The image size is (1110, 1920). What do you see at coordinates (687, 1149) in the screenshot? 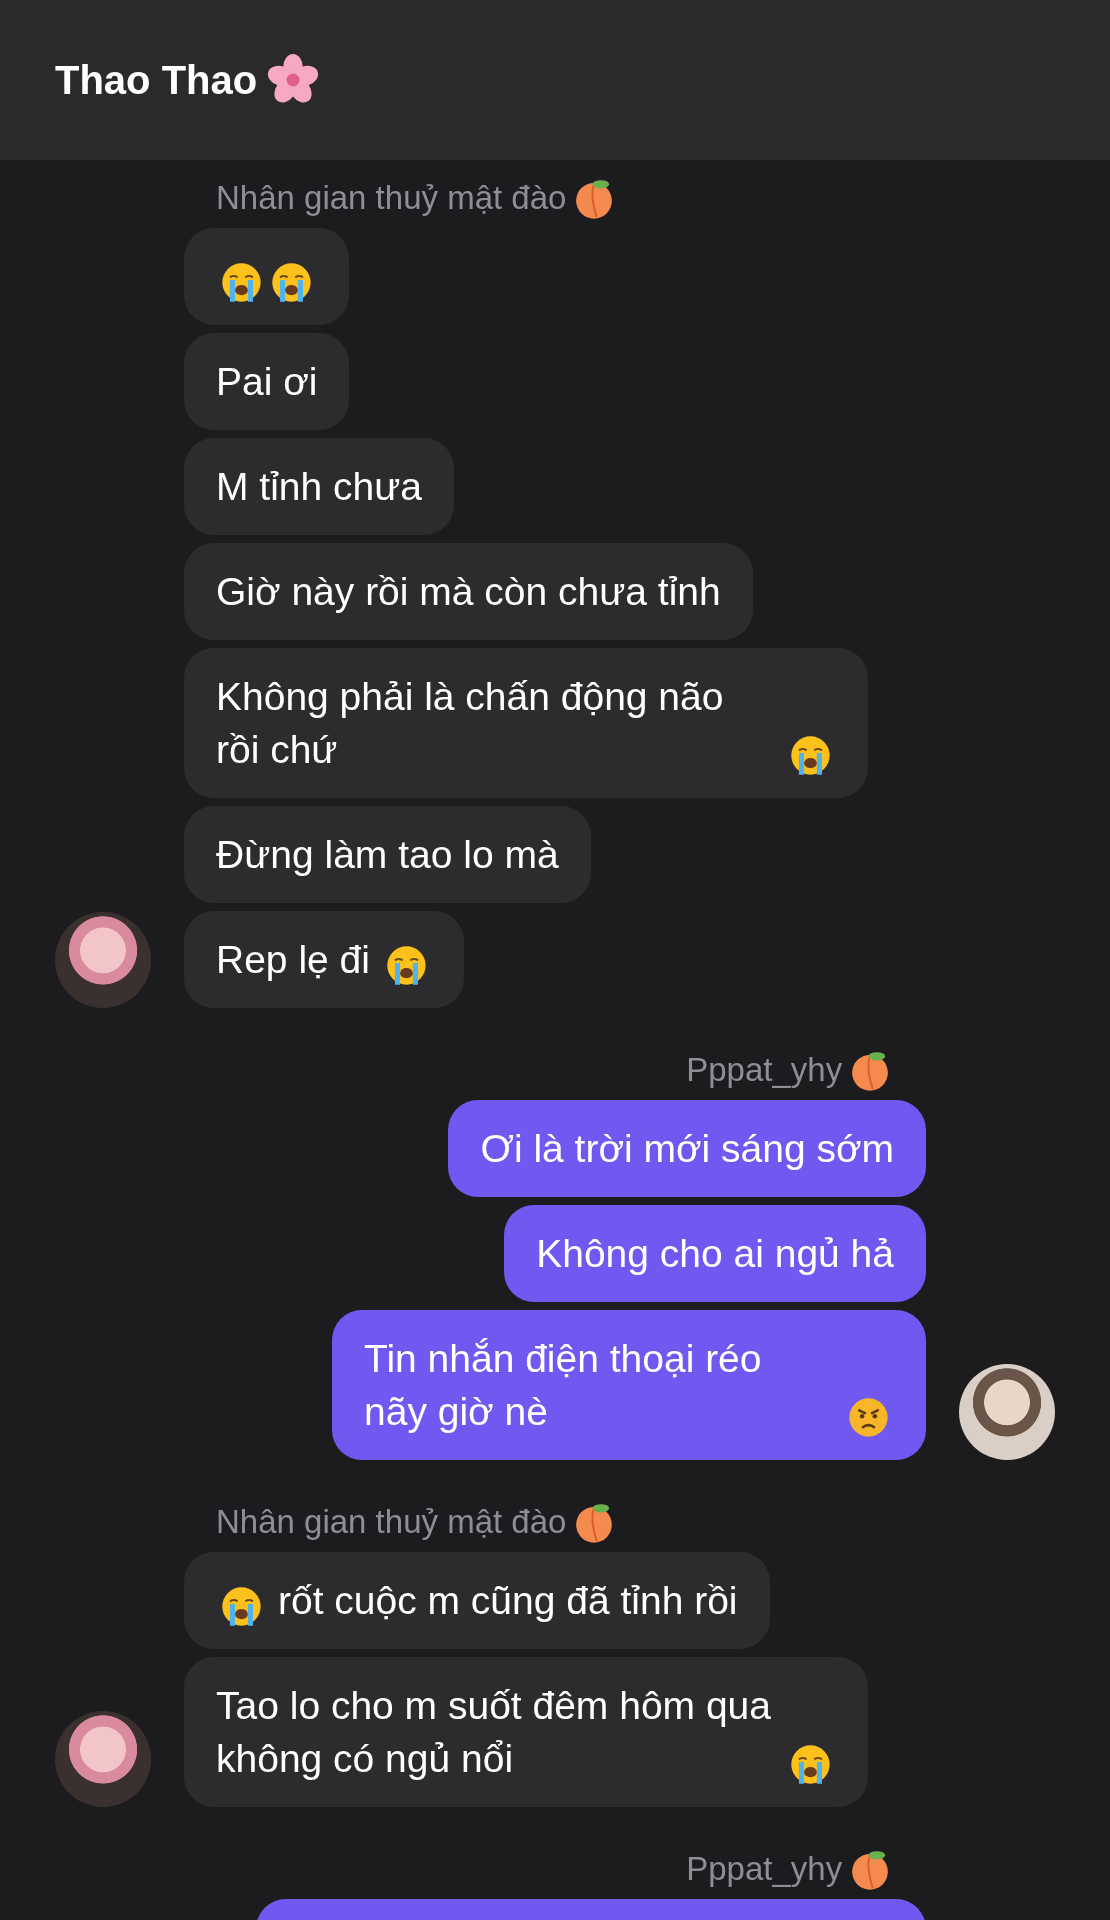
I see `message-text: Ơi là trời mới sáng sớm` at bounding box center [687, 1149].